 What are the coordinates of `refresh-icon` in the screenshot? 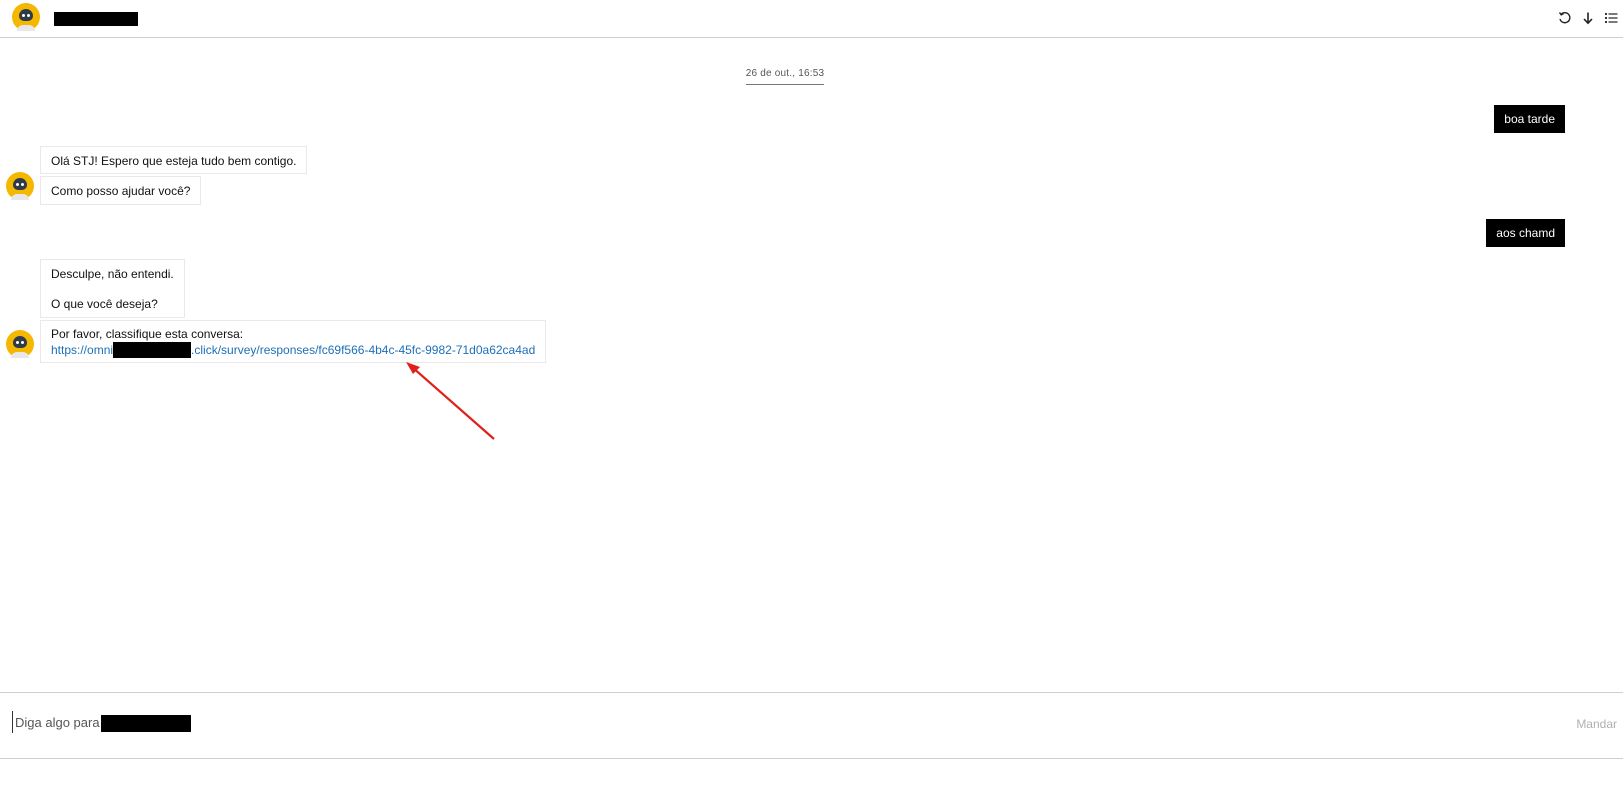 It's located at (1565, 18).